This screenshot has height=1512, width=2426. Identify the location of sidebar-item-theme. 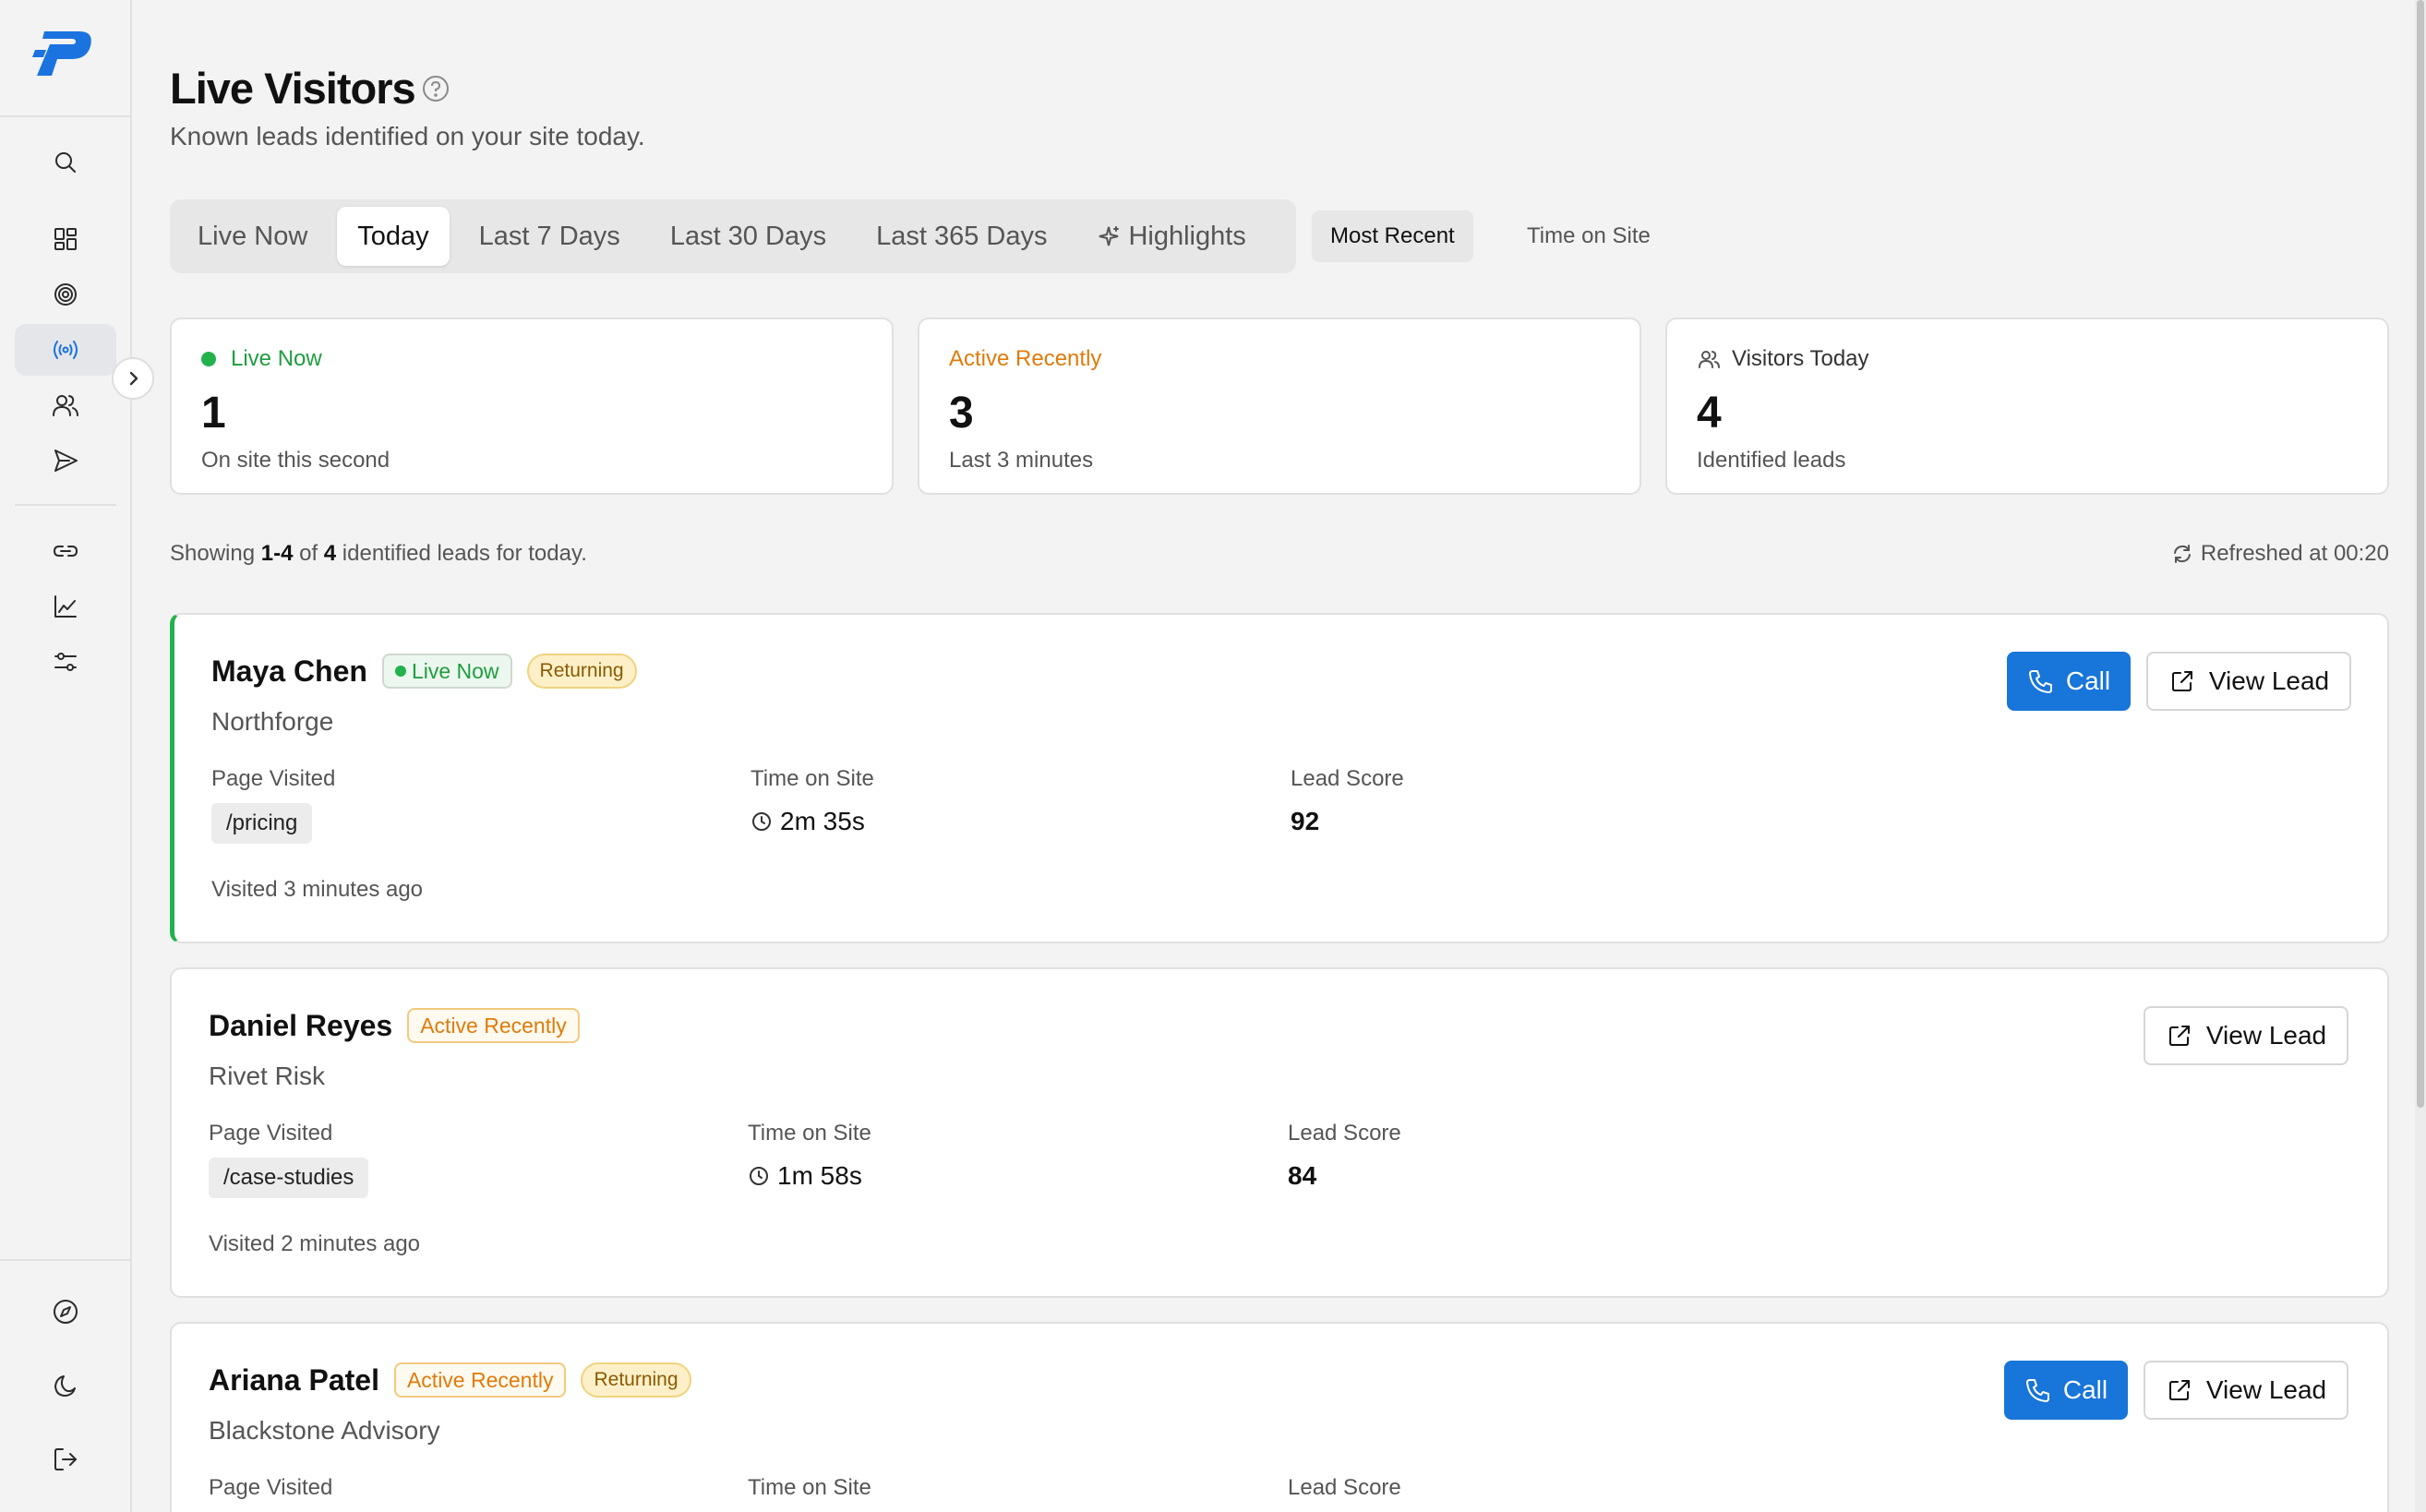
(65, 1385).